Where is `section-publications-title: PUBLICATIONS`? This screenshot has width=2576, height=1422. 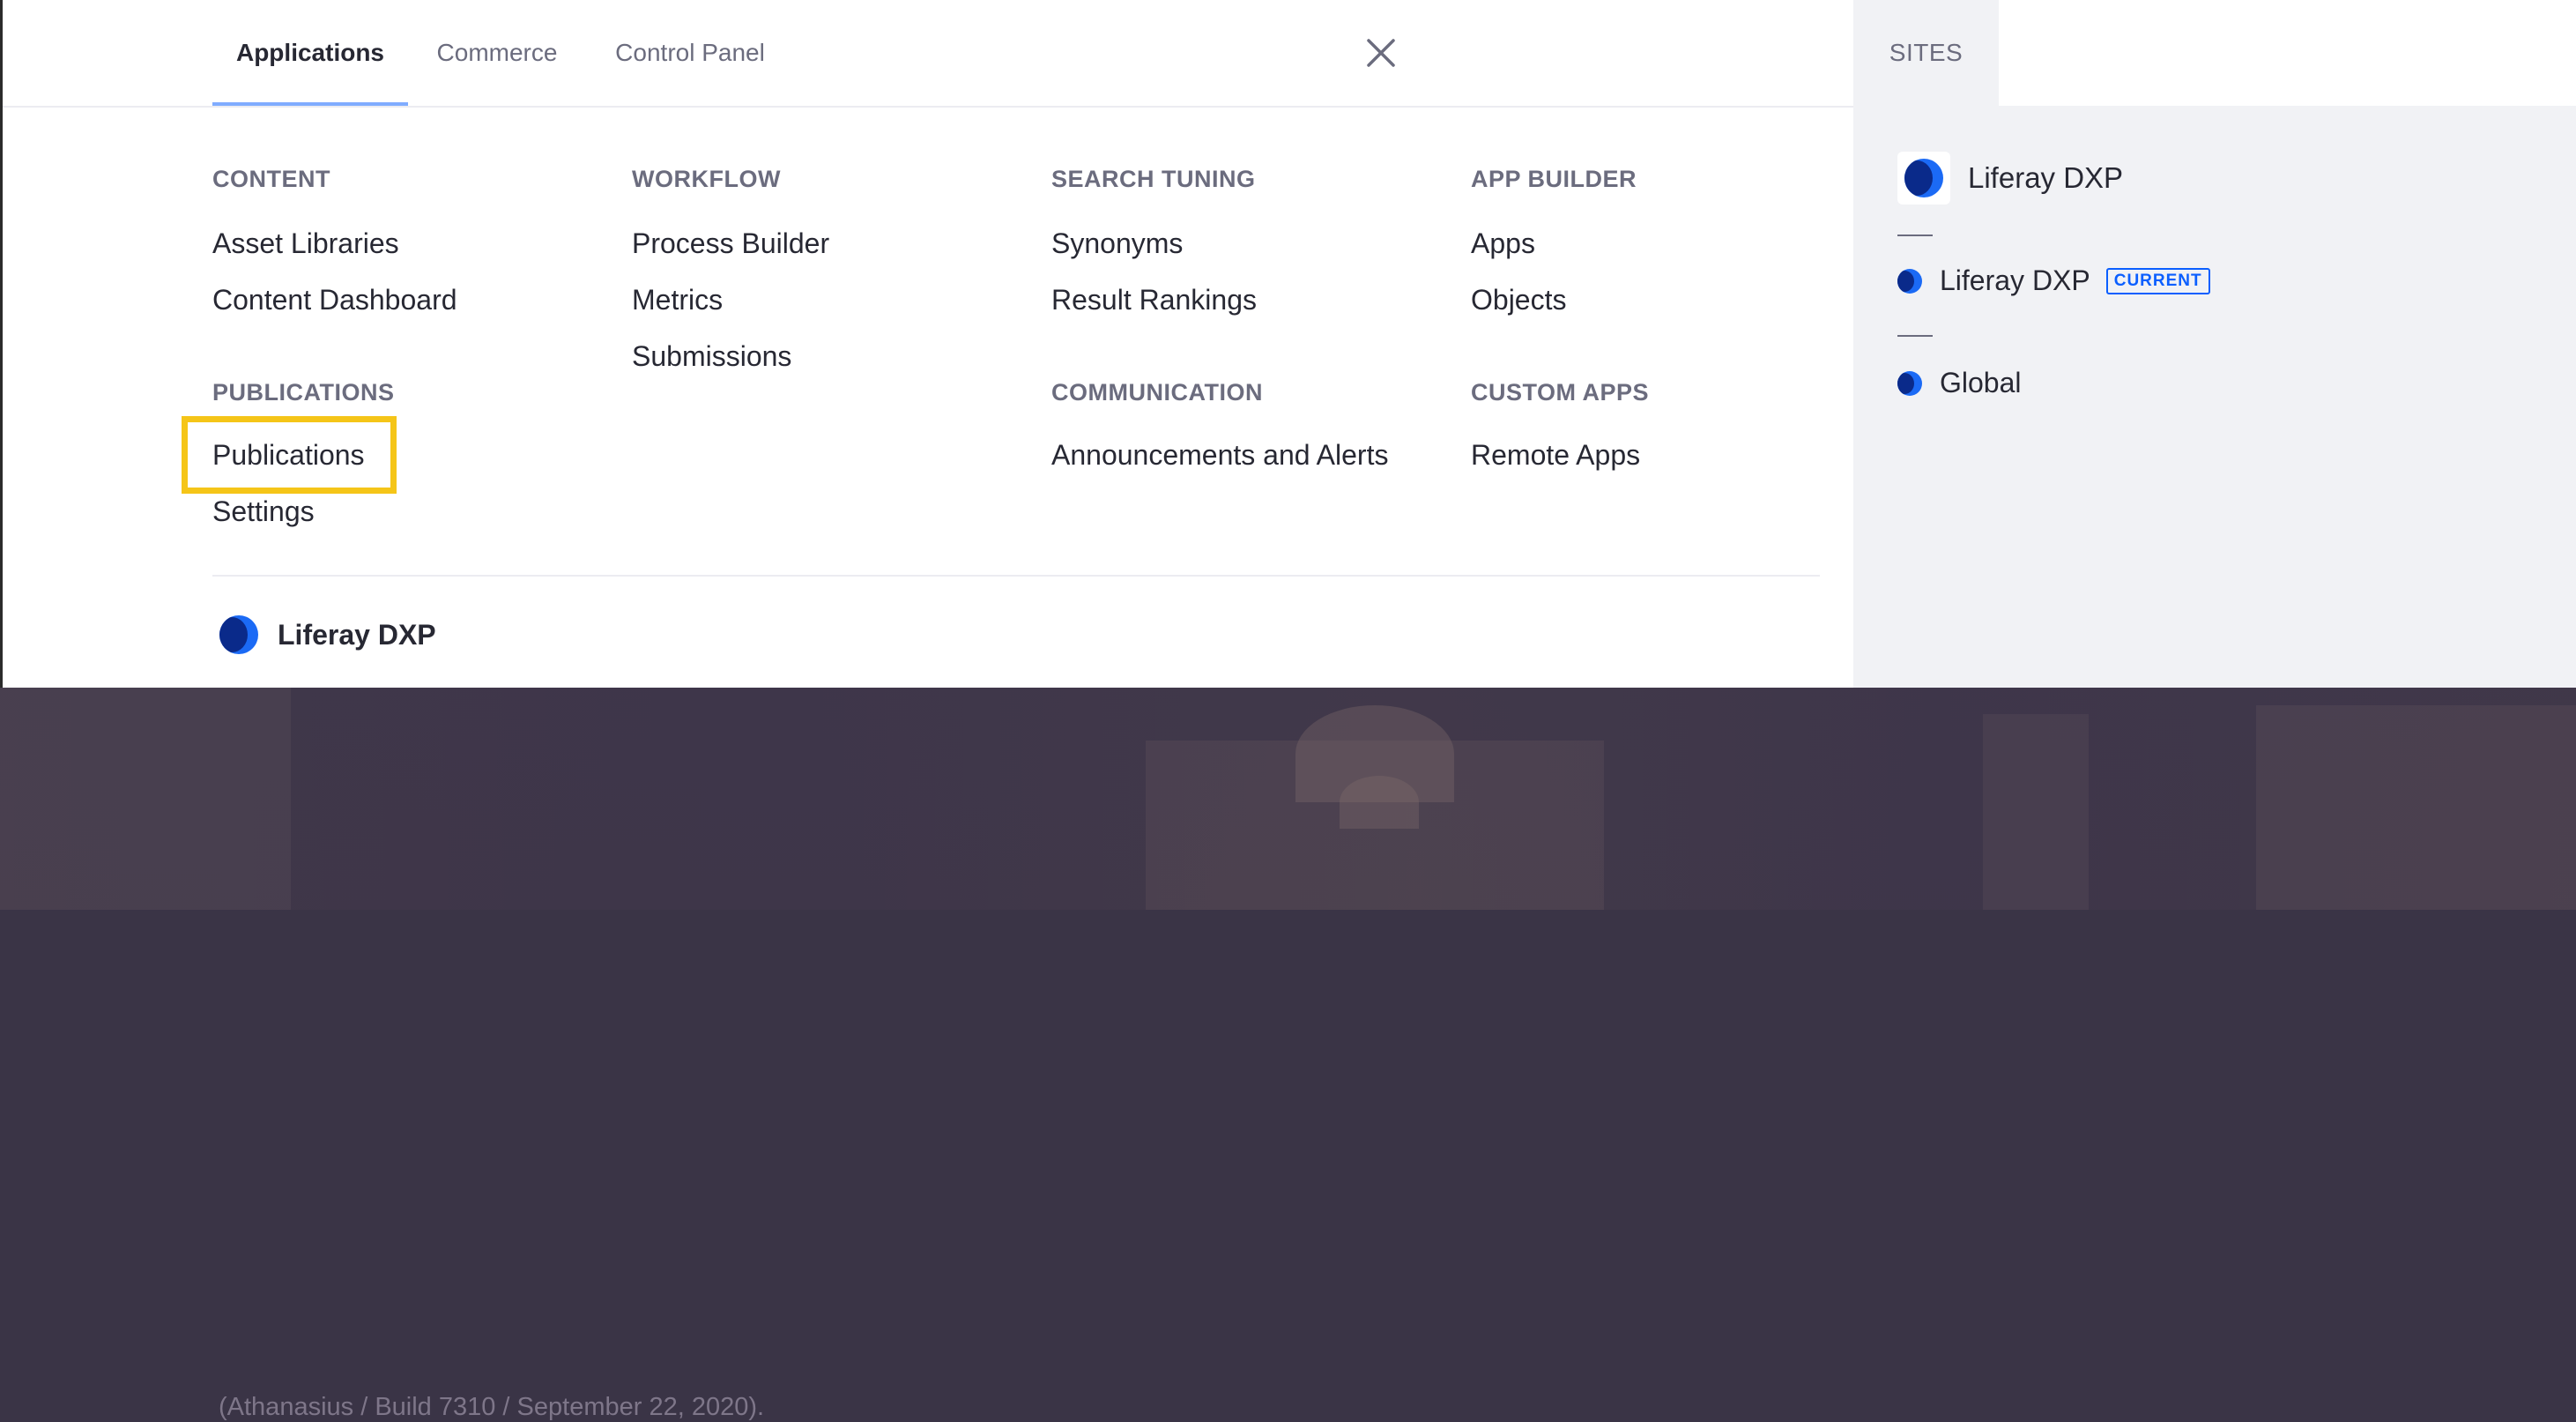 section-publications-title: PUBLICATIONS is located at coordinates (303, 393).